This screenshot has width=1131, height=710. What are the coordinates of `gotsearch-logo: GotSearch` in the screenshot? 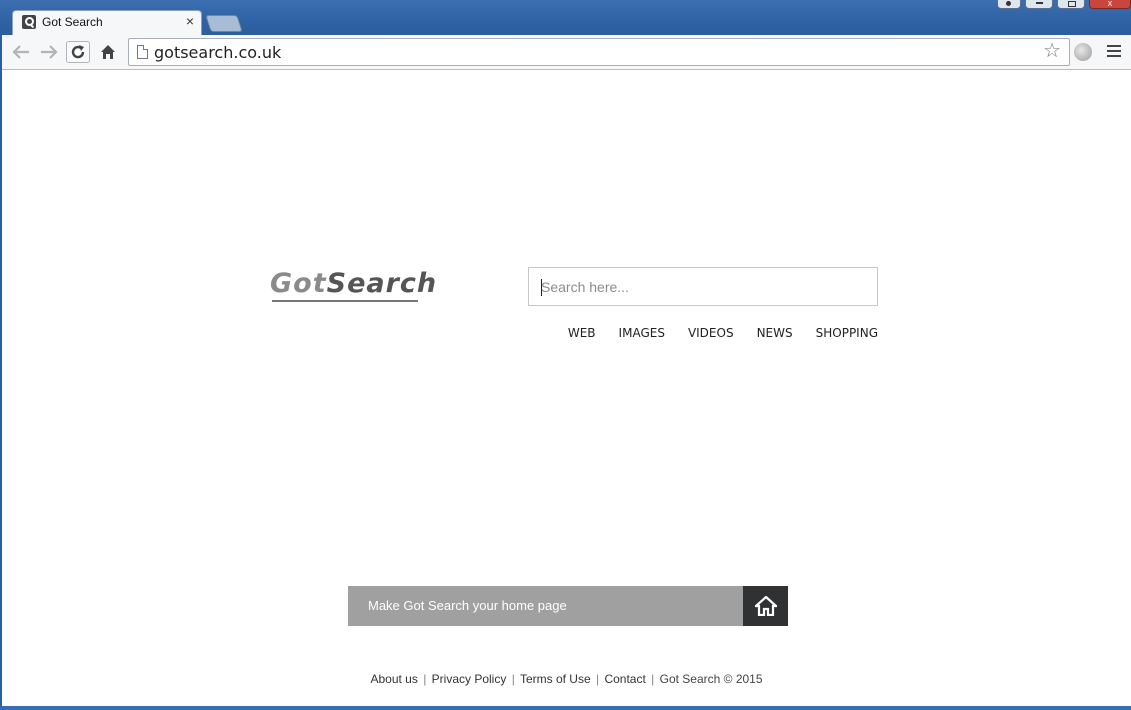 It's located at (353, 283).